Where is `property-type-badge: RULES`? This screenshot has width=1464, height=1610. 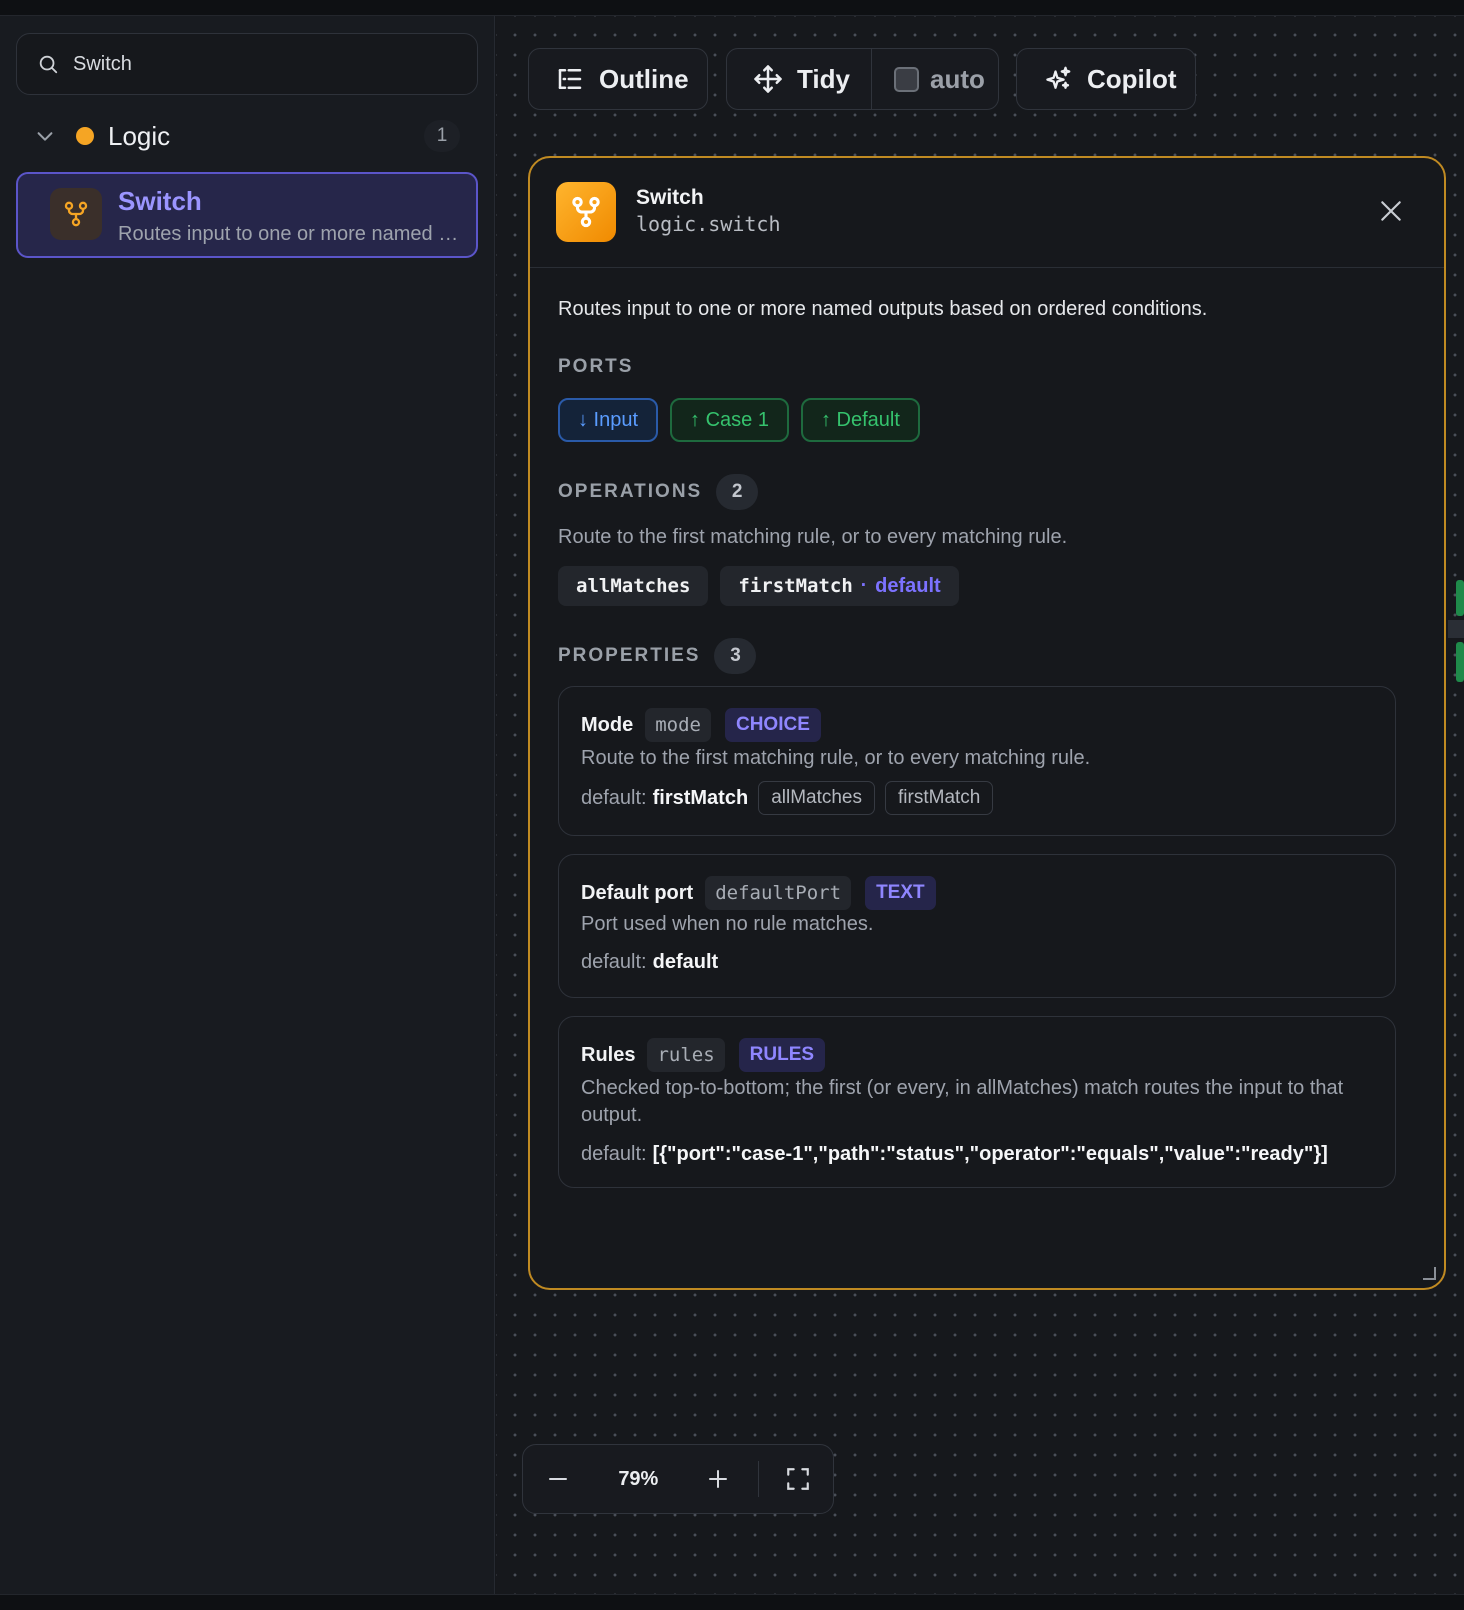 property-type-badge: RULES is located at coordinates (782, 1055).